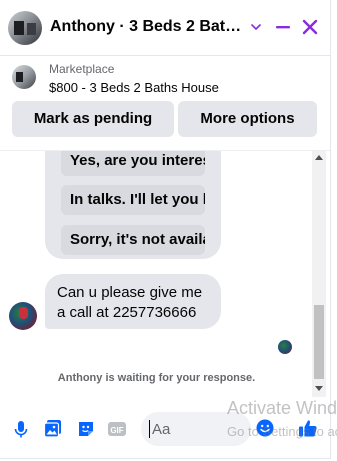 The height and width of the screenshot is (461, 337). Describe the element at coordinates (133, 240) in the screenshot. I see `quick-reply-button: Sorry, it's not available` at that location.